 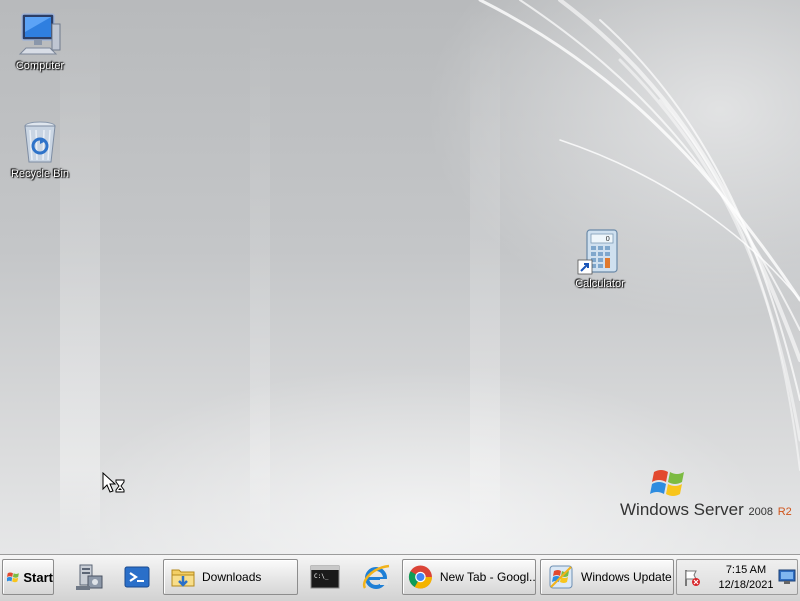 I want to click on ie-task, so click(x=376, y=577).